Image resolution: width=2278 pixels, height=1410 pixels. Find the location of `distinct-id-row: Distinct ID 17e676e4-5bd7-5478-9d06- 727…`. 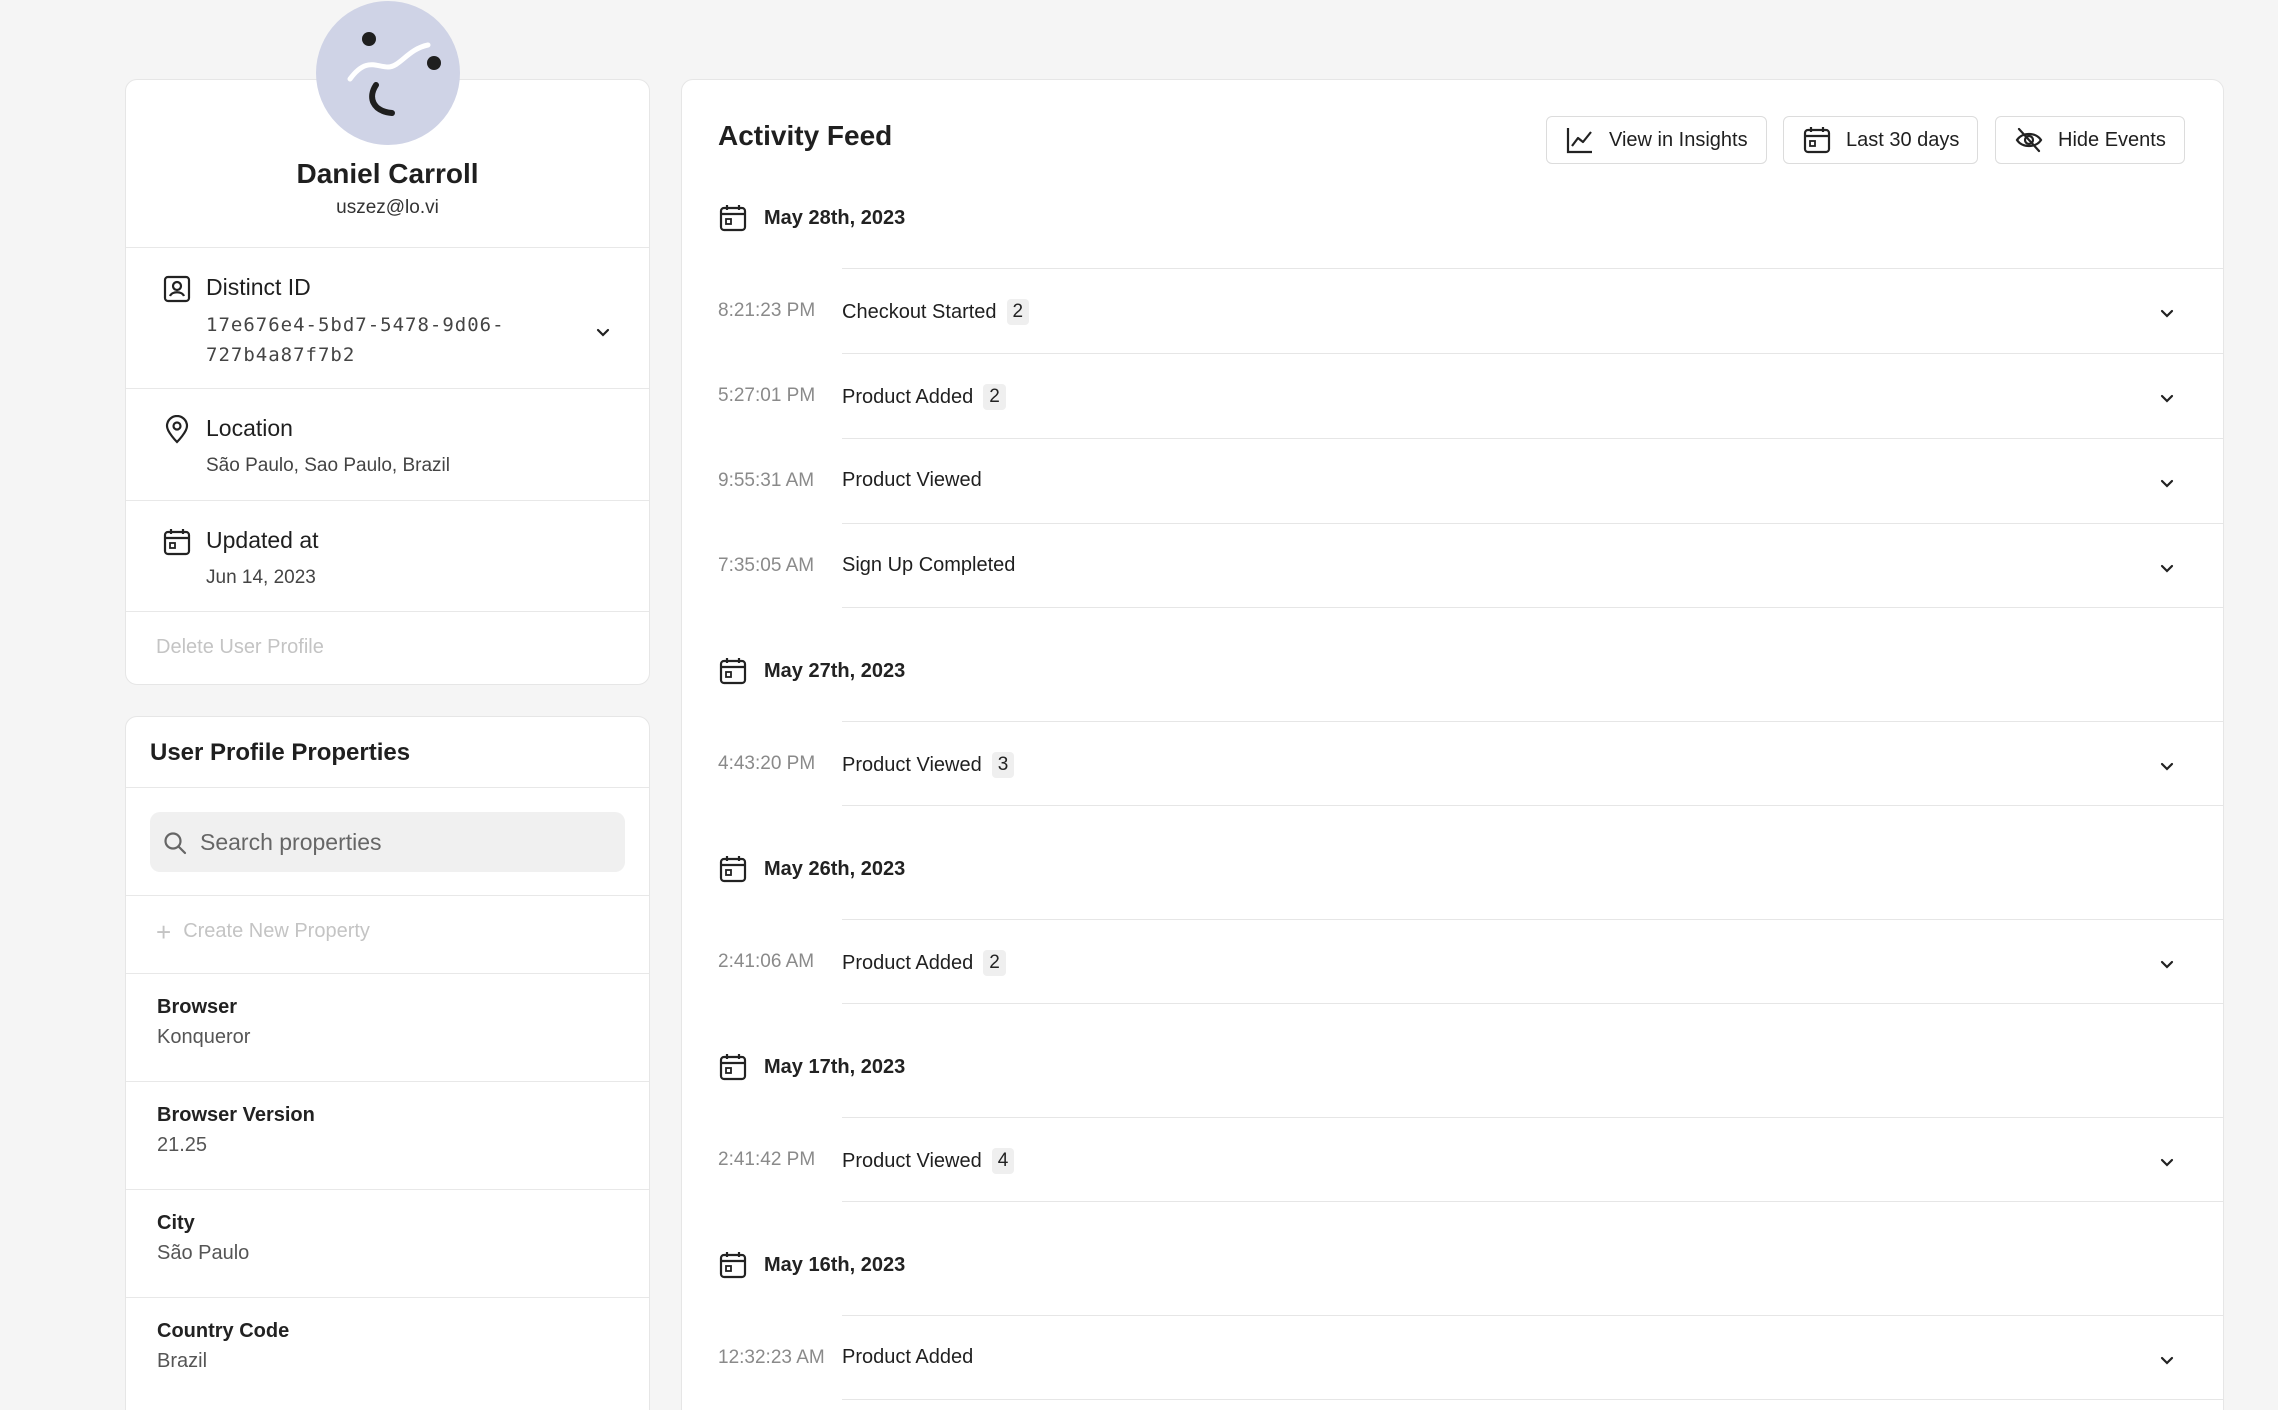

distinct-id-row: Distinct ID 17e676e4-5bd7-5478-9d06- 727… is located at coordinates (387, 317).